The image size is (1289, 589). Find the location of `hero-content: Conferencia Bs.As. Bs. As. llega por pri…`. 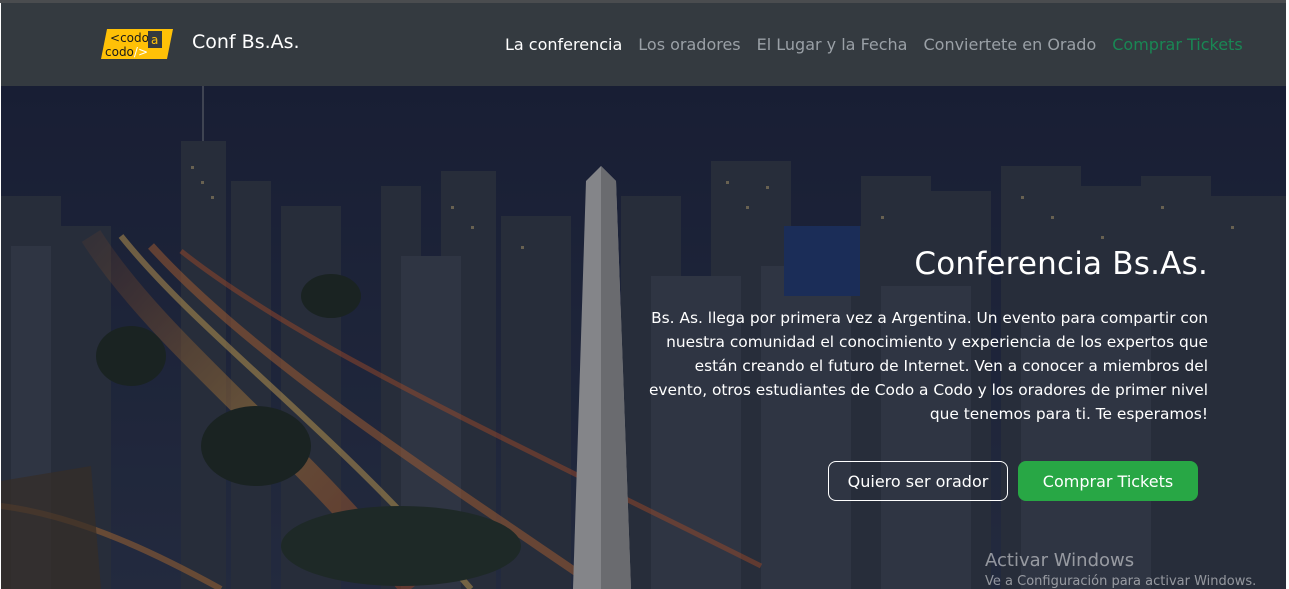

hero-content: Conferencia Bs.As. Bs. As. llega por pri… is located at coordinates (908, 336).